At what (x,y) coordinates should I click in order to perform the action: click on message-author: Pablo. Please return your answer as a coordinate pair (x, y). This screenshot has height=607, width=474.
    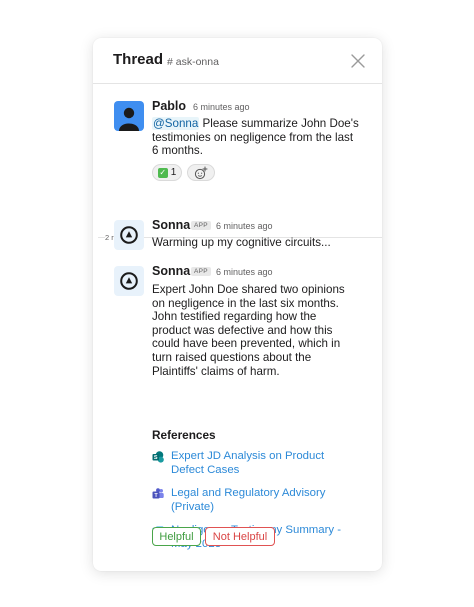
    Looking at the image, I should click on (169, 106).